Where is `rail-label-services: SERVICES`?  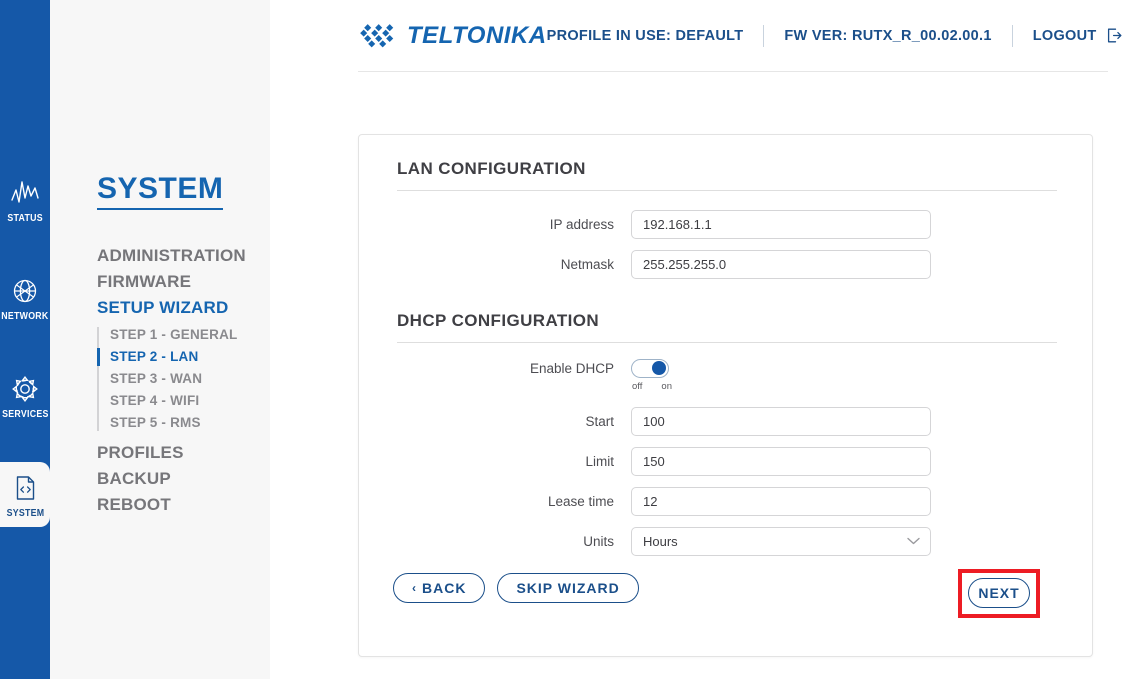 rail-label-services: SERVICES is located at coordinates (25, 414).